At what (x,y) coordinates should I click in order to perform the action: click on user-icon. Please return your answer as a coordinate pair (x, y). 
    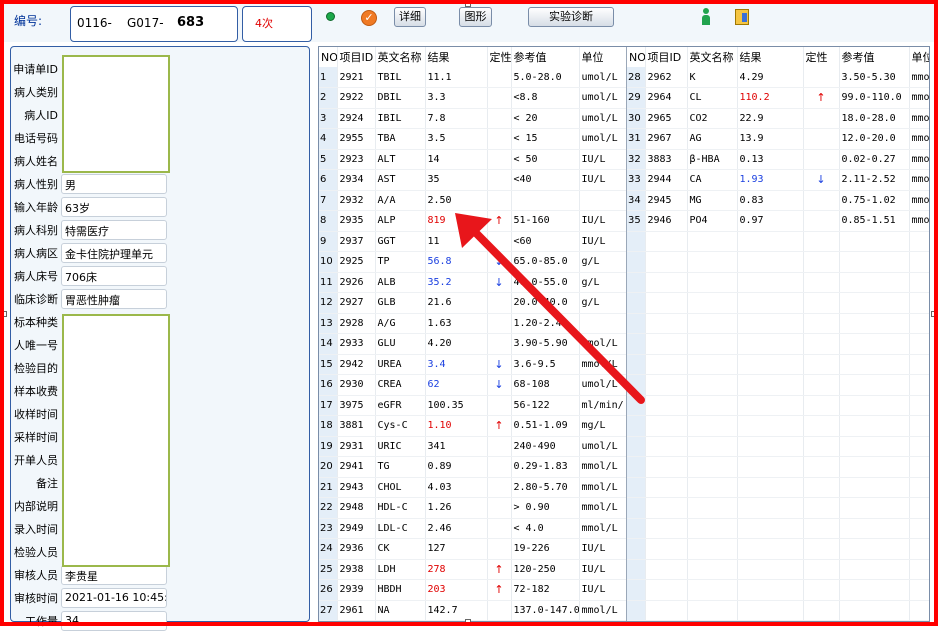
    Looking at the image, I should click on (706, 17).